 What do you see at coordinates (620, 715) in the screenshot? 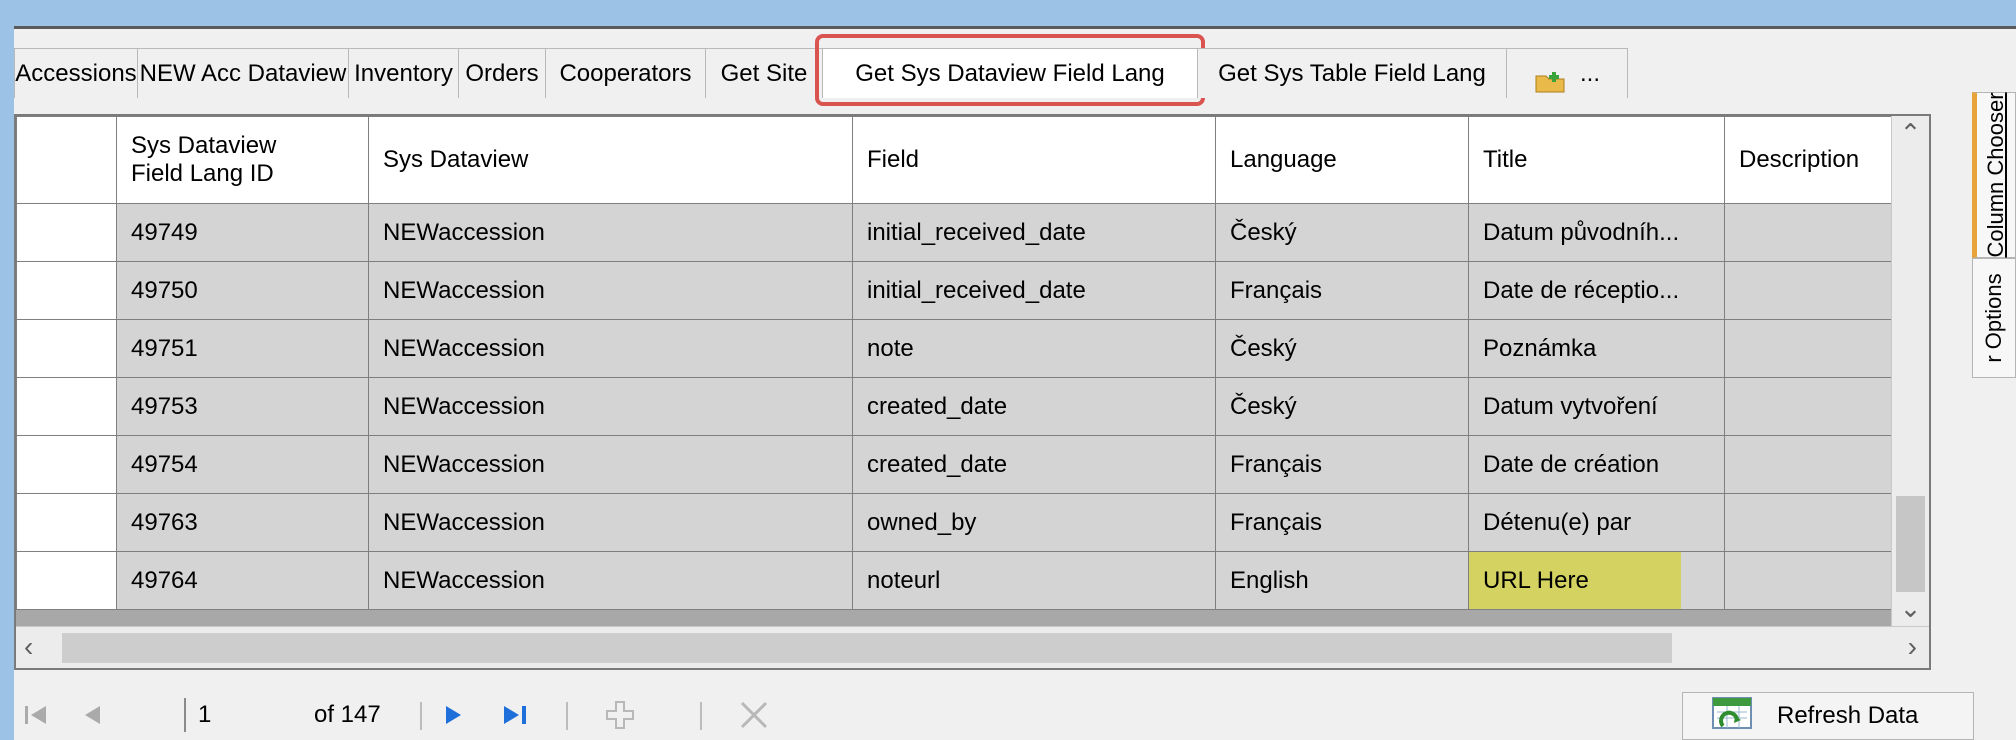
I see `add-row-icon` at bounding box center [620, 715].